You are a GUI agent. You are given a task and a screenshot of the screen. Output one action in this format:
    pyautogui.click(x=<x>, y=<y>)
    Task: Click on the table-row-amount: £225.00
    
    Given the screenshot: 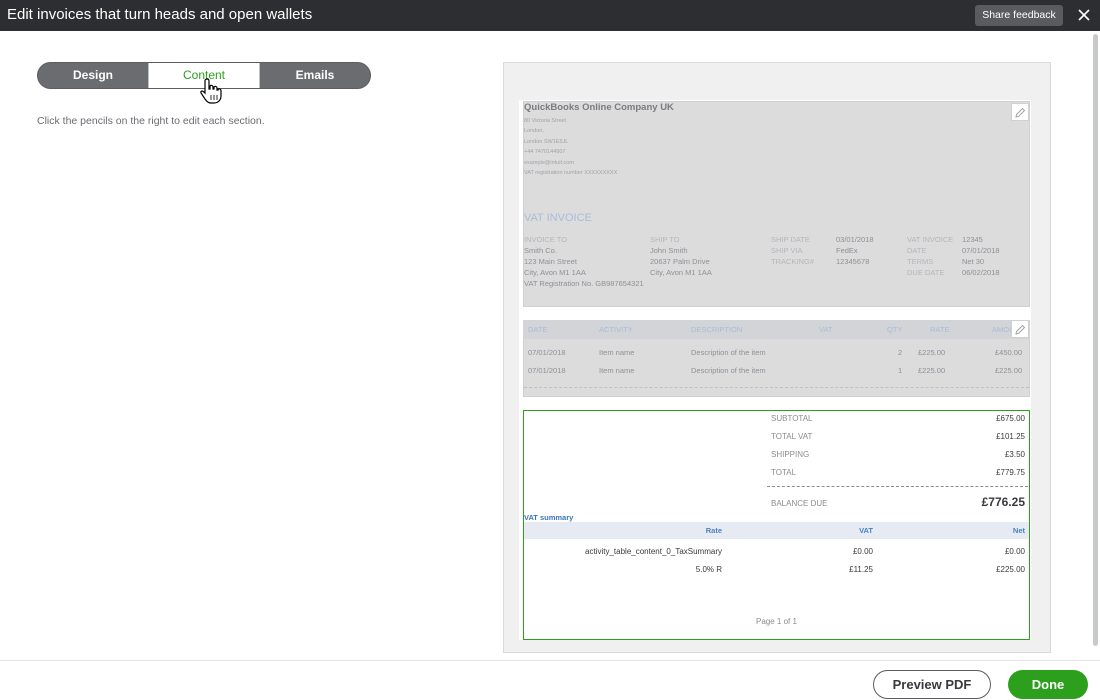 What is the action you would take?
    pyautogui.click(x=1009, y=370)
    